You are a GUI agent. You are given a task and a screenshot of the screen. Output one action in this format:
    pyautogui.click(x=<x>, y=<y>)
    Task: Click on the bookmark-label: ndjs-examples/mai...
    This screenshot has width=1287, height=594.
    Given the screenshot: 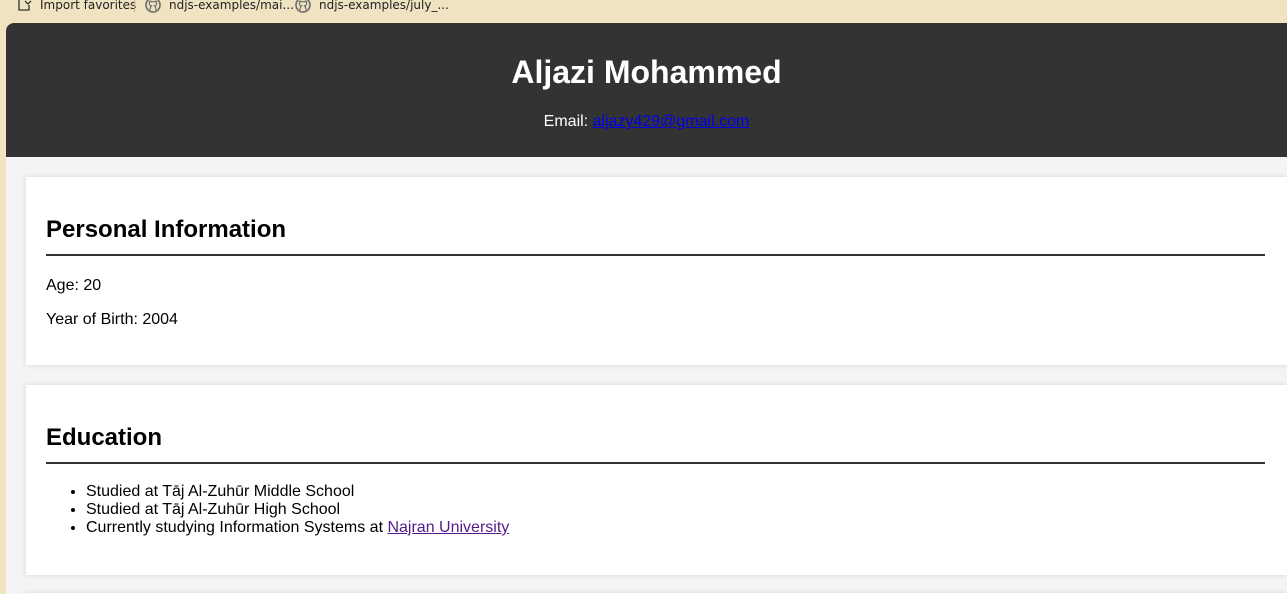 What is the action you would take?
    pyautogui.click(x=231, y=6)
    